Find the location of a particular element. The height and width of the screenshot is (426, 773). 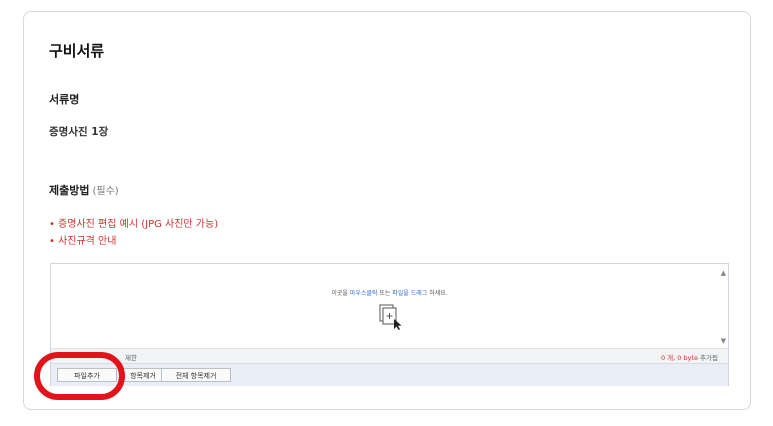

drop-instruction: 이곳을 마우스클릭 또는 파일을 드래그 하세요. is located at coordinates (389, 292).